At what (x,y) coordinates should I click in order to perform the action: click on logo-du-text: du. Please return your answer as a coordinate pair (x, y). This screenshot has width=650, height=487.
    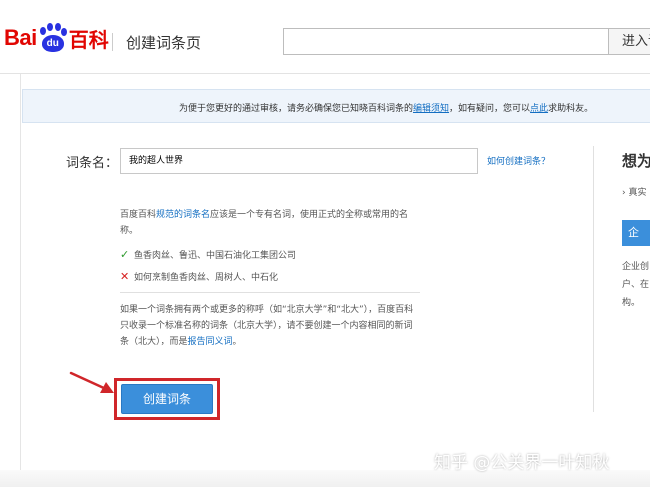
    Looking at the image, I should click on (52, 43).